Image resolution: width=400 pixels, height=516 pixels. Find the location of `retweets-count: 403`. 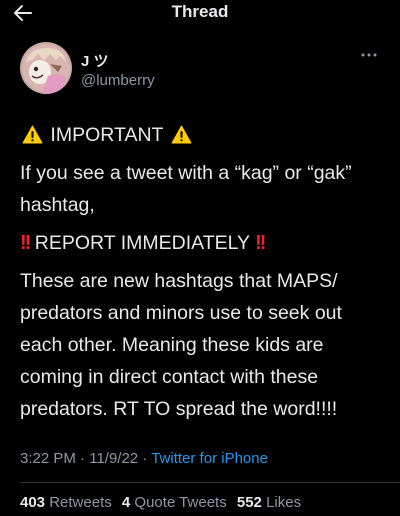

retweets-count: 403 is located at coordinates (33, 502).